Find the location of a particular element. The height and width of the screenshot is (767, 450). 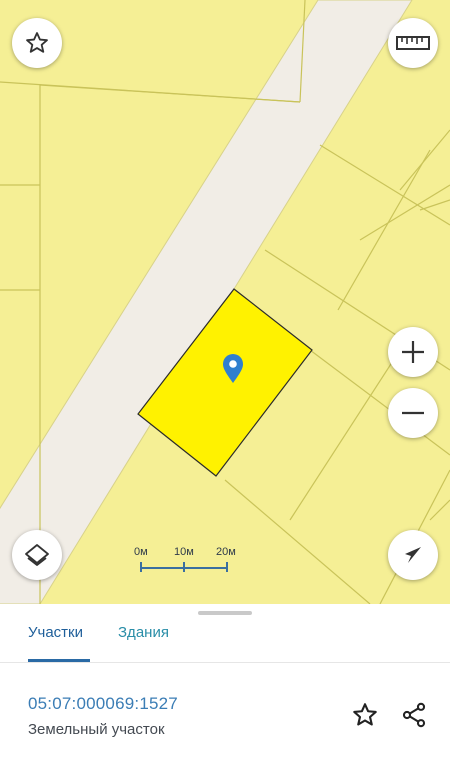

zoom-out-button is located at coordinates (413, 413).